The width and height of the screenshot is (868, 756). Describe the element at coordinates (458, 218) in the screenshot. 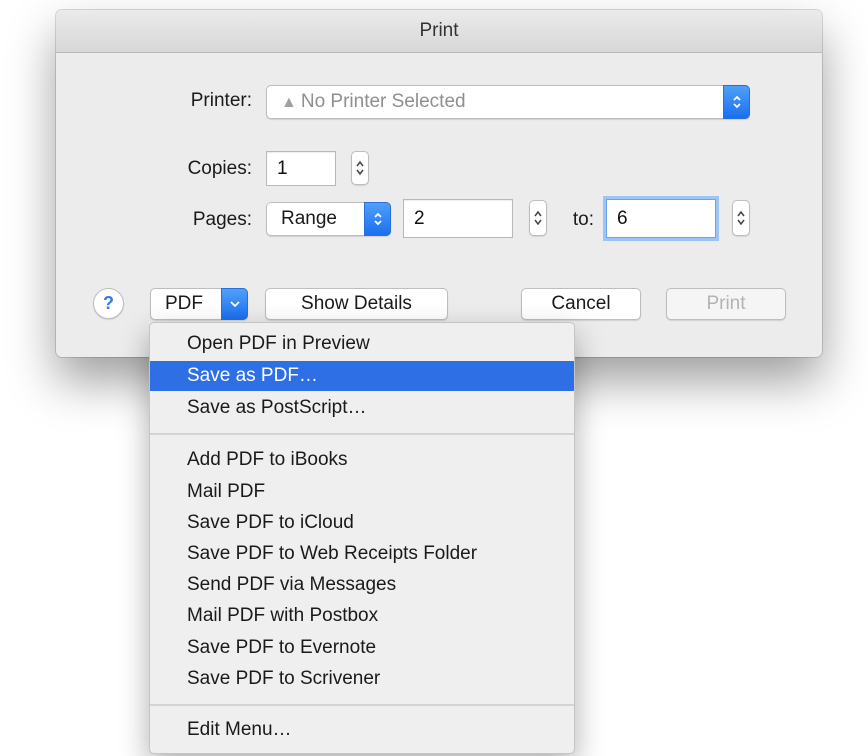

I see `pages-from-field: 2` at that location.